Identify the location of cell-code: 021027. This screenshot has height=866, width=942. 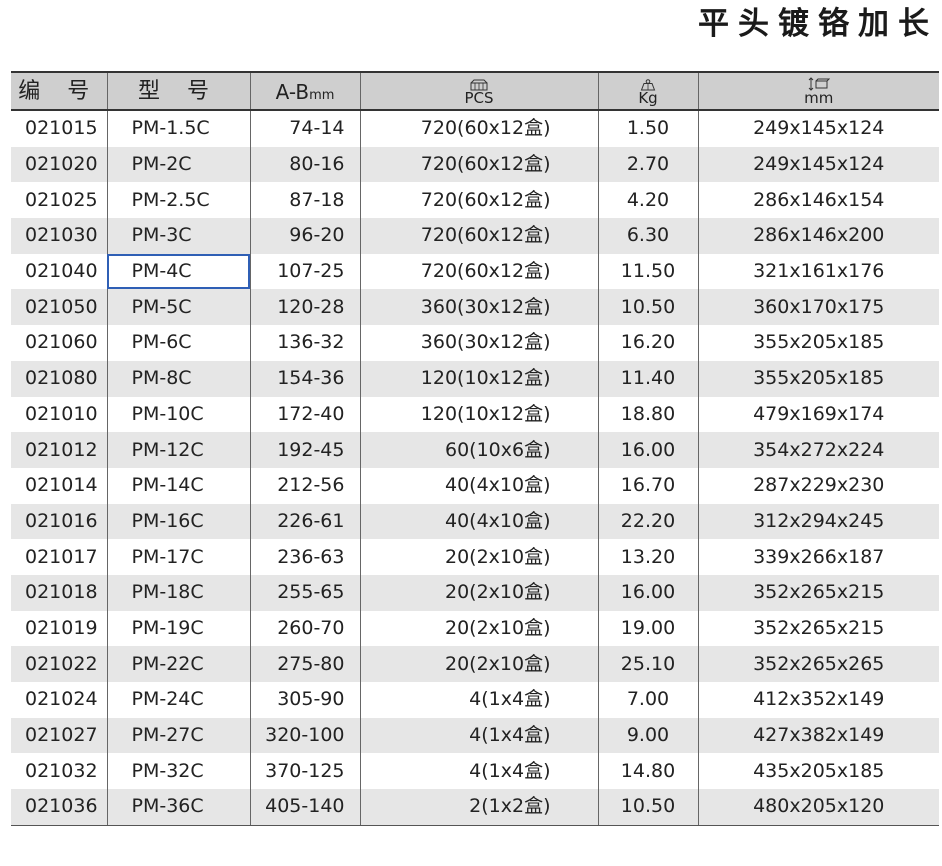
(59, 735).